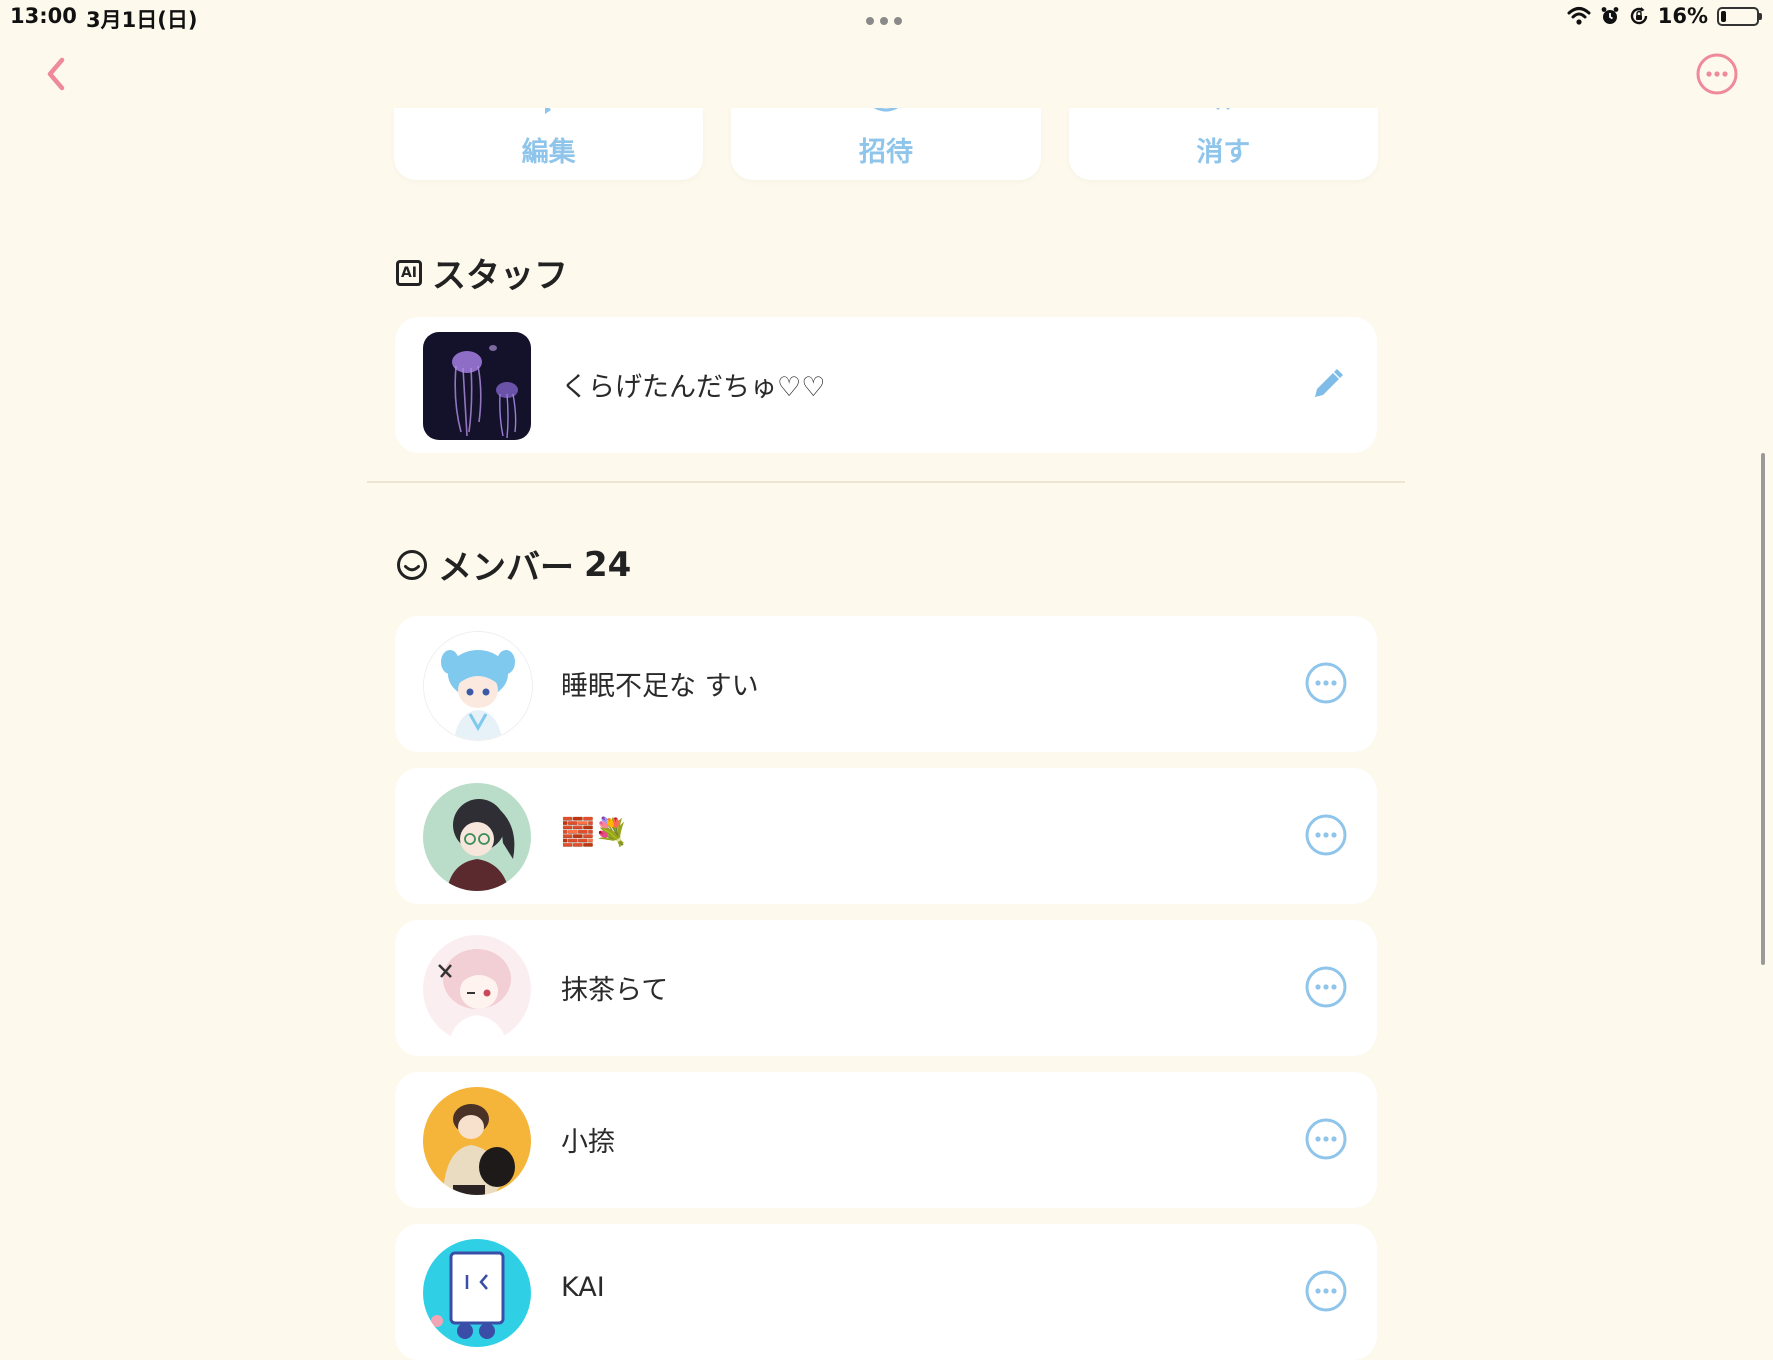  I want to click on ai-badge-icon: AI, so click(409, 272).